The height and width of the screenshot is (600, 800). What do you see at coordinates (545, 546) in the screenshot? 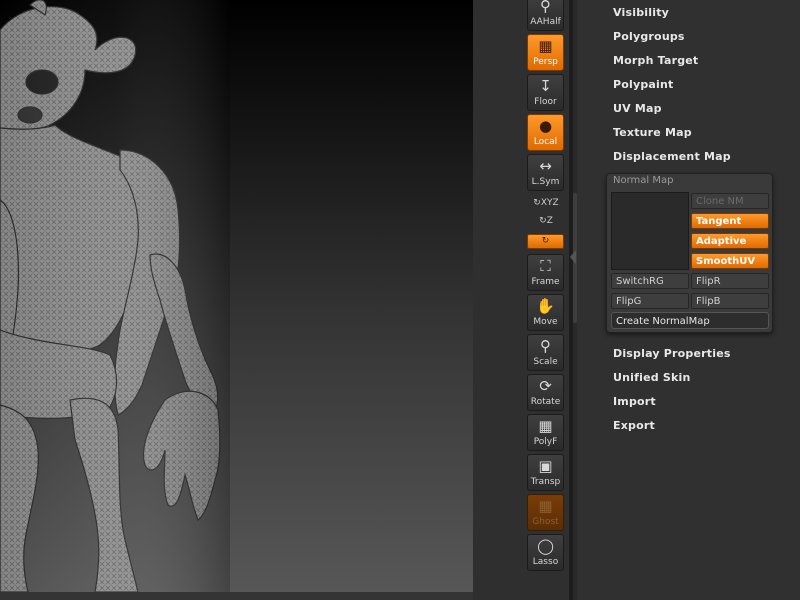
I see `lasso-icon: ◯` at bounding box center [545, 546].